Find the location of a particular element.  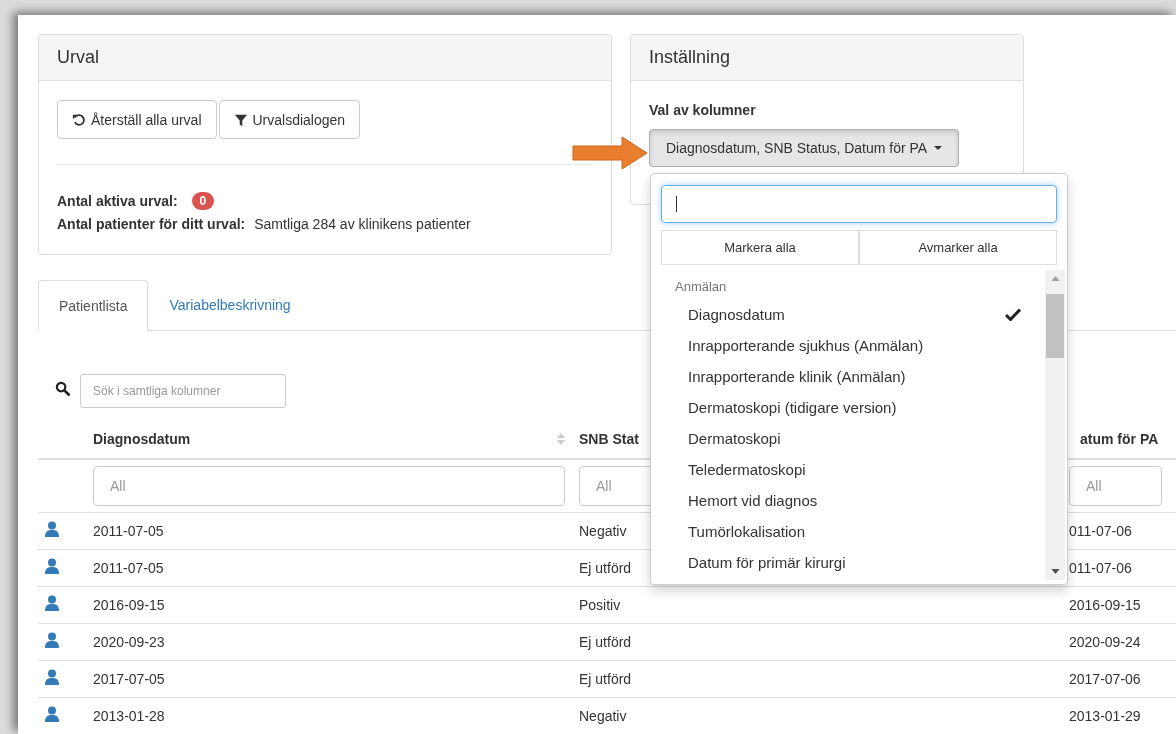

menu-item: Hemort vid diagnos is located at coordinates (853, 500).